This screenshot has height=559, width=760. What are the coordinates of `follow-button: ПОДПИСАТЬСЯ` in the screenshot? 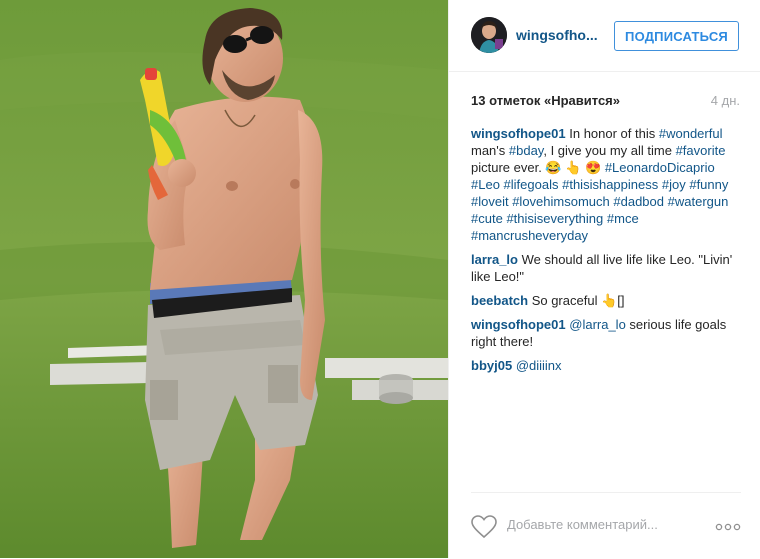 It's located at (676, 36).